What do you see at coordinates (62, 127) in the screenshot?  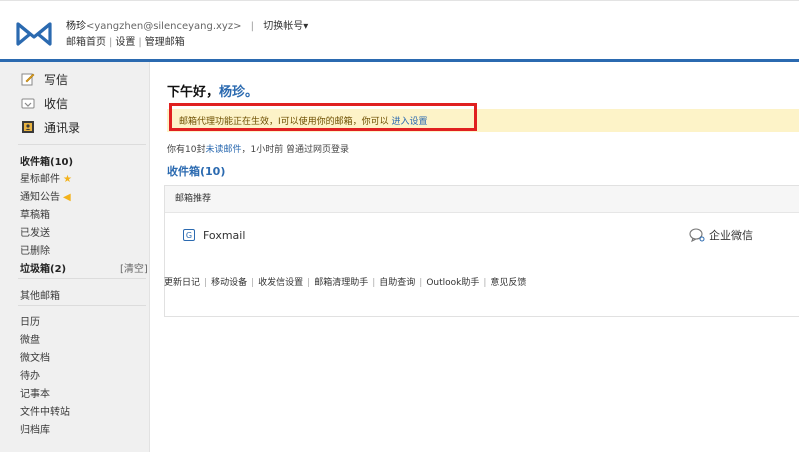 I see `contacts-label: 通讯录` at bounding box center [62, 127].